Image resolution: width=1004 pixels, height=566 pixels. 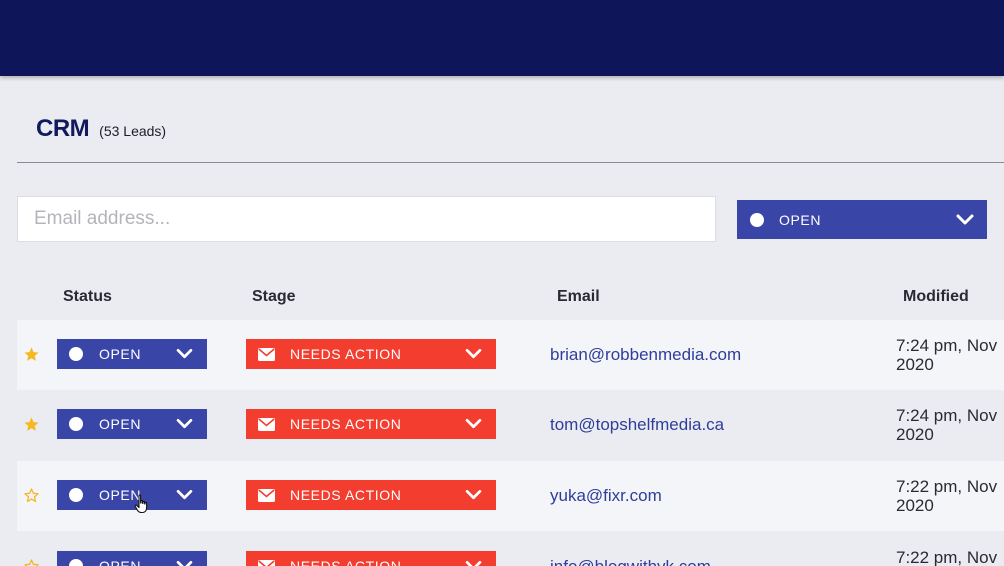 I want to click on heading-divider, so click(x=510, y=162).